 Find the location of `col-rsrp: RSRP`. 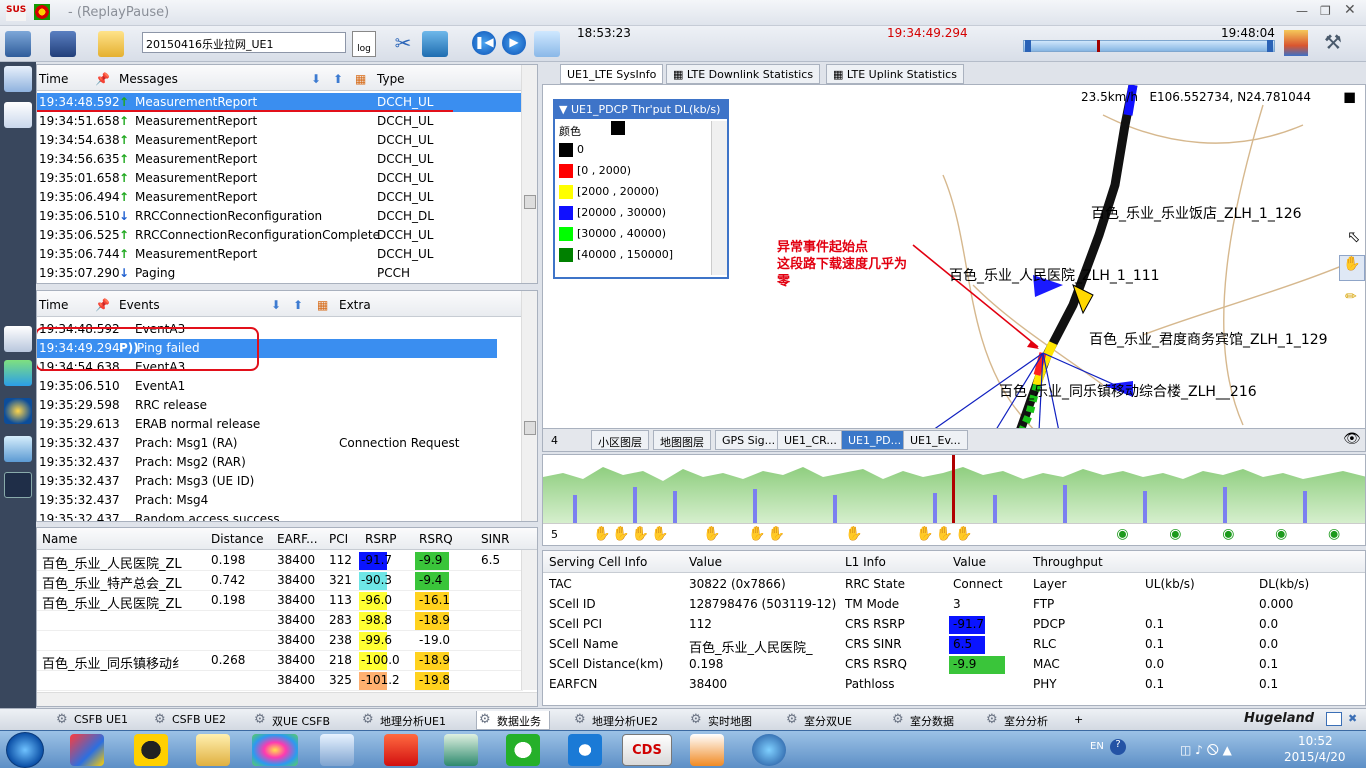

col-rsrp: RSRP is located at coordinates (381, 539).